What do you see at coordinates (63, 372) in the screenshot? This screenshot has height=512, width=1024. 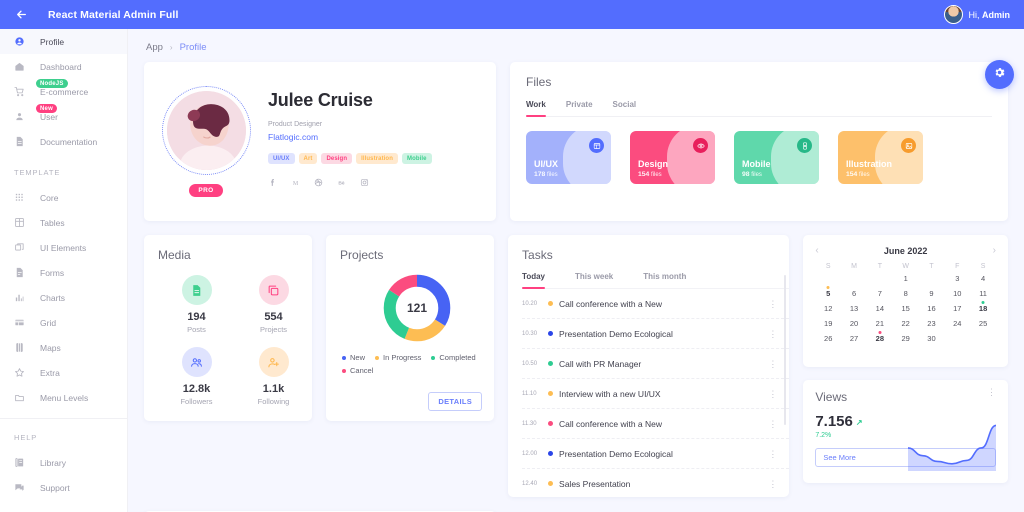 I see `sidebar-item-extra: Extra` at bounding box center [63, 372].